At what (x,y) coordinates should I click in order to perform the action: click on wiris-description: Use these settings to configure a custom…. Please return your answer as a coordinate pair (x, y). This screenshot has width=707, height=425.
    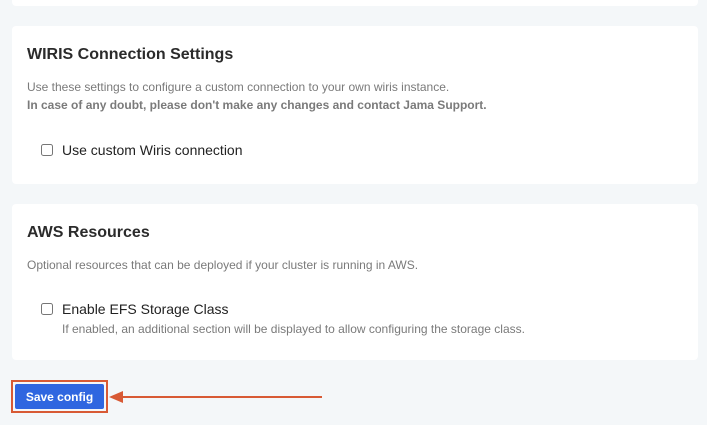
    Looking at the image, I should click on (238, 87).